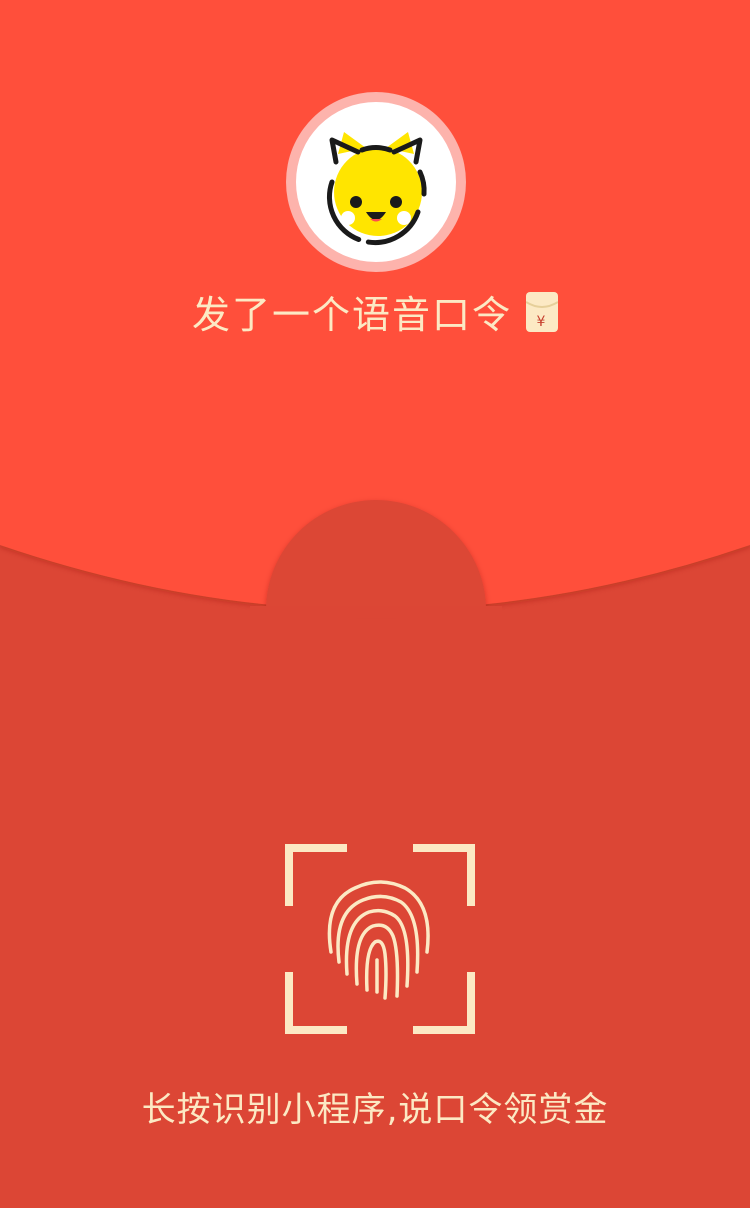  I want to click on fingerprint-scan-button, so click(380, 939).